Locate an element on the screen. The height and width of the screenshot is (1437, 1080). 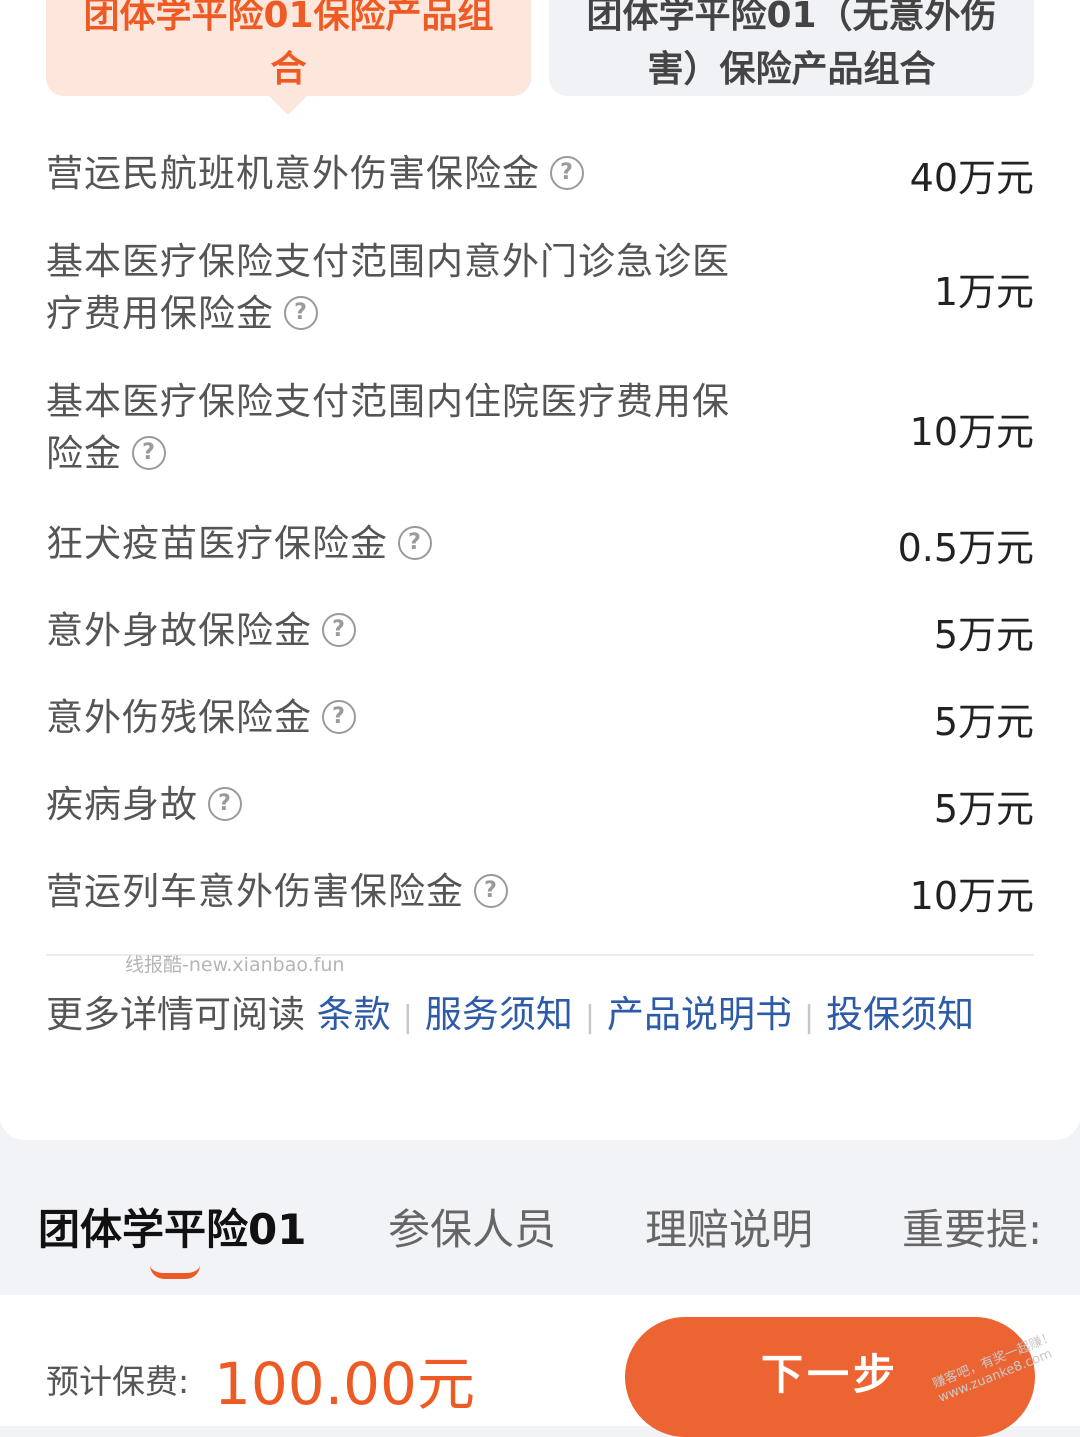
next-step-label: 下一步 is located at coordinates (829, 1374).